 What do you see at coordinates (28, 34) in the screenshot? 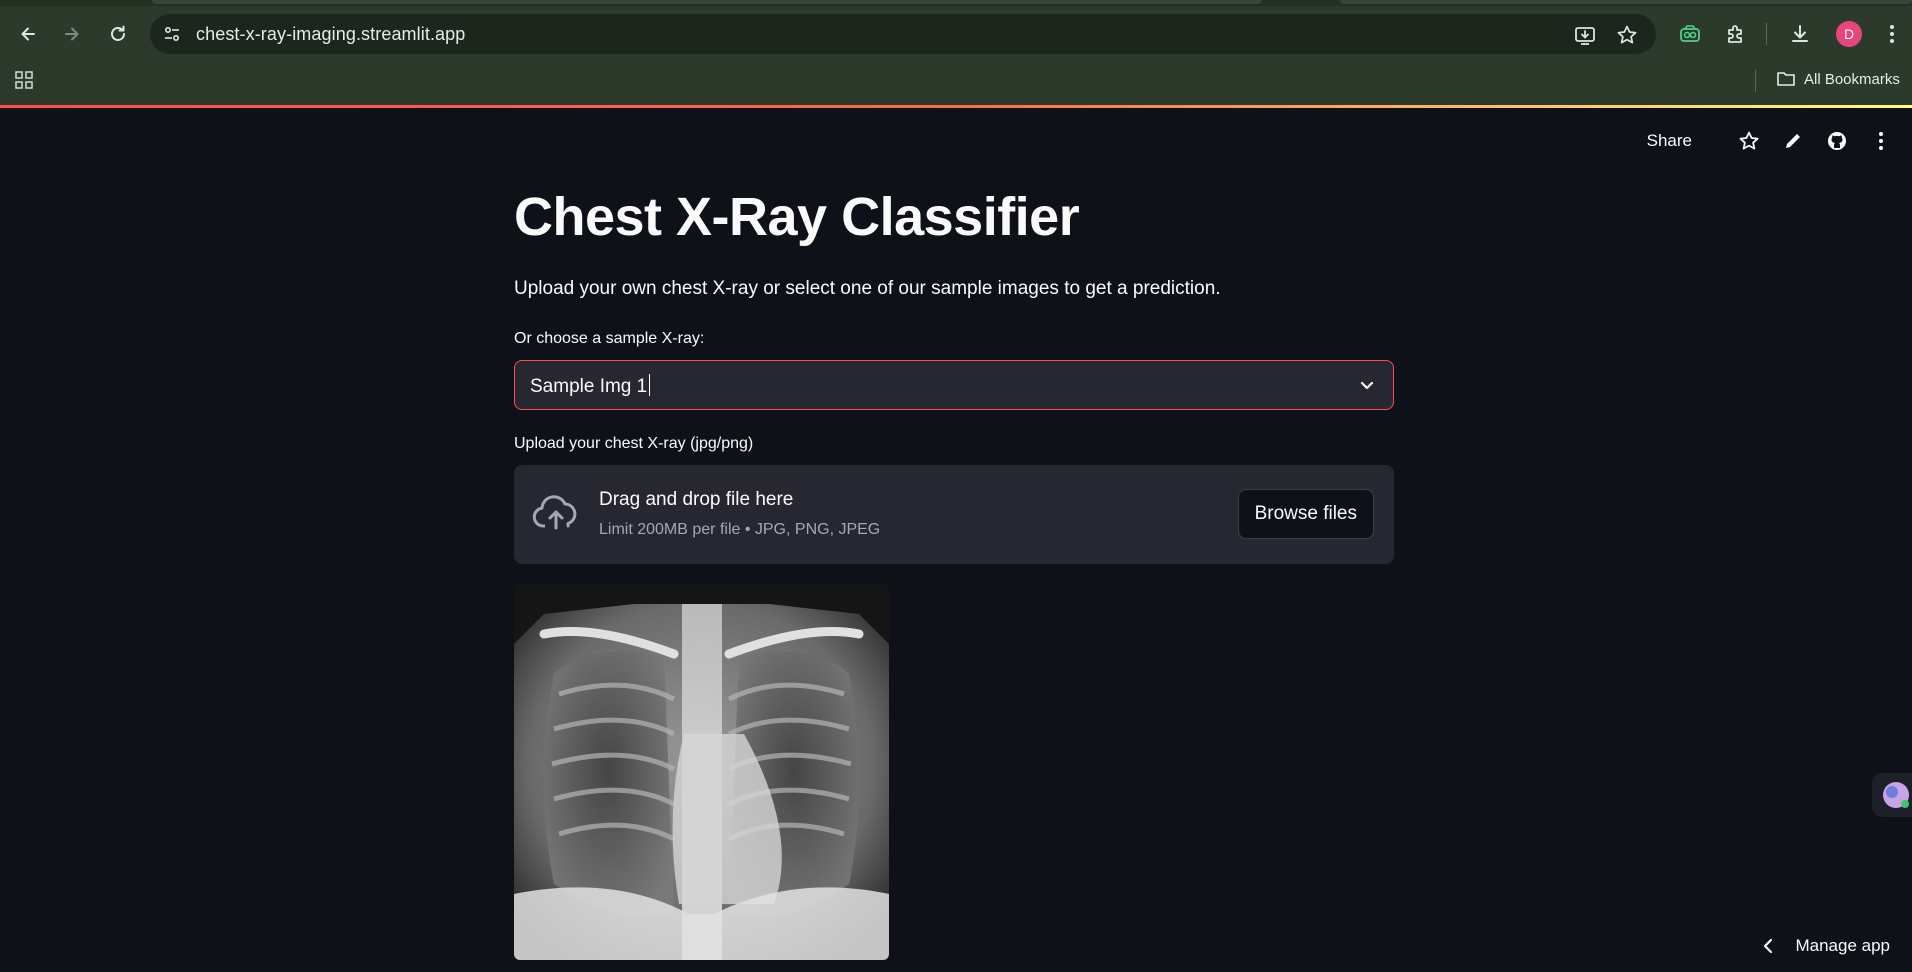
I see `back-icon` at bounding box center [28, 34].